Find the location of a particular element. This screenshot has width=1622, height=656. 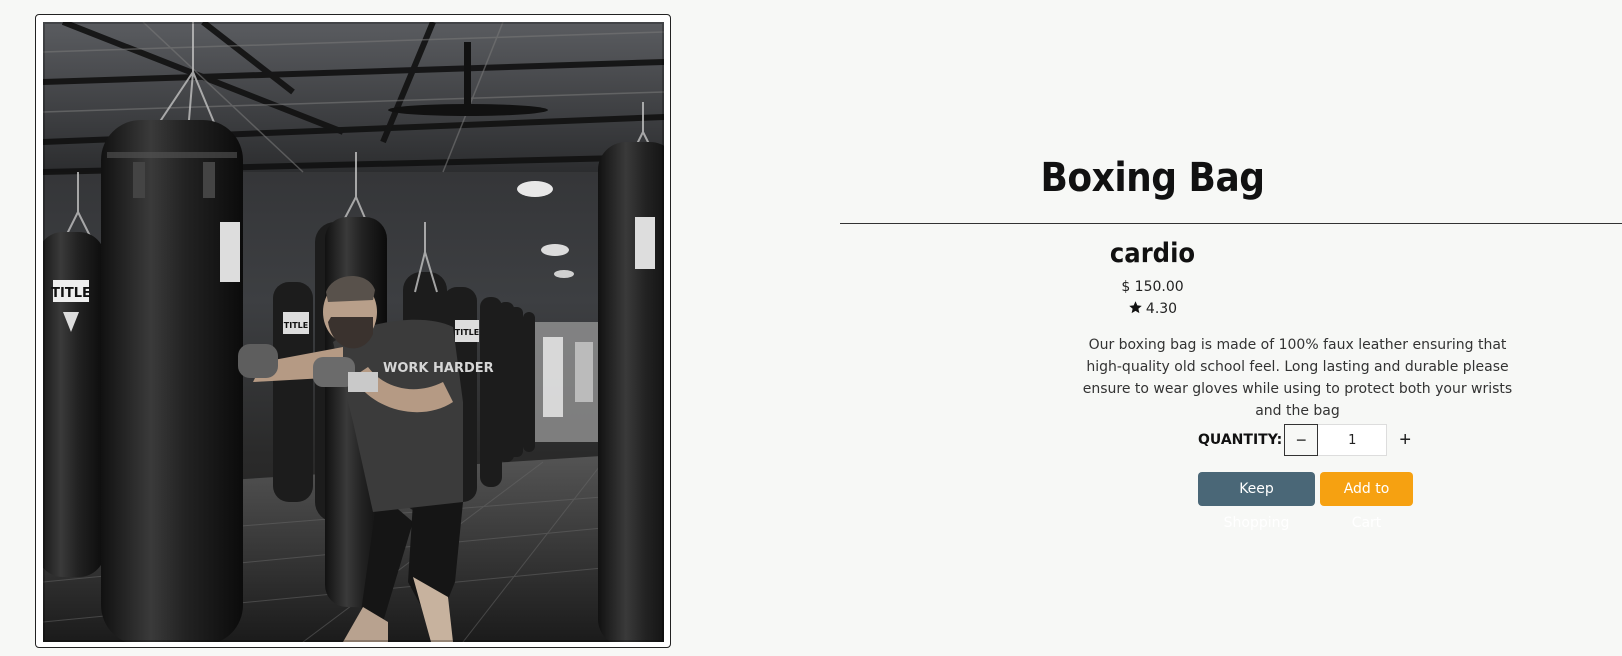

action-buttons: Keep Shopping Add to Cart is located at coordinates (1305, 501).